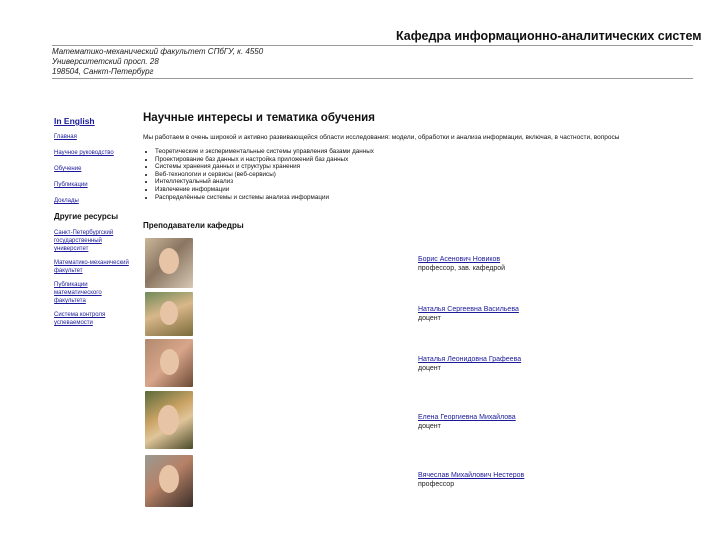 This screenshot has width=720, height=540. What do you see at coordinates (94, 293) in the screenshot?
I see `resource-link-publications: Публикации математического факультета` at bounding box center [94, 293].